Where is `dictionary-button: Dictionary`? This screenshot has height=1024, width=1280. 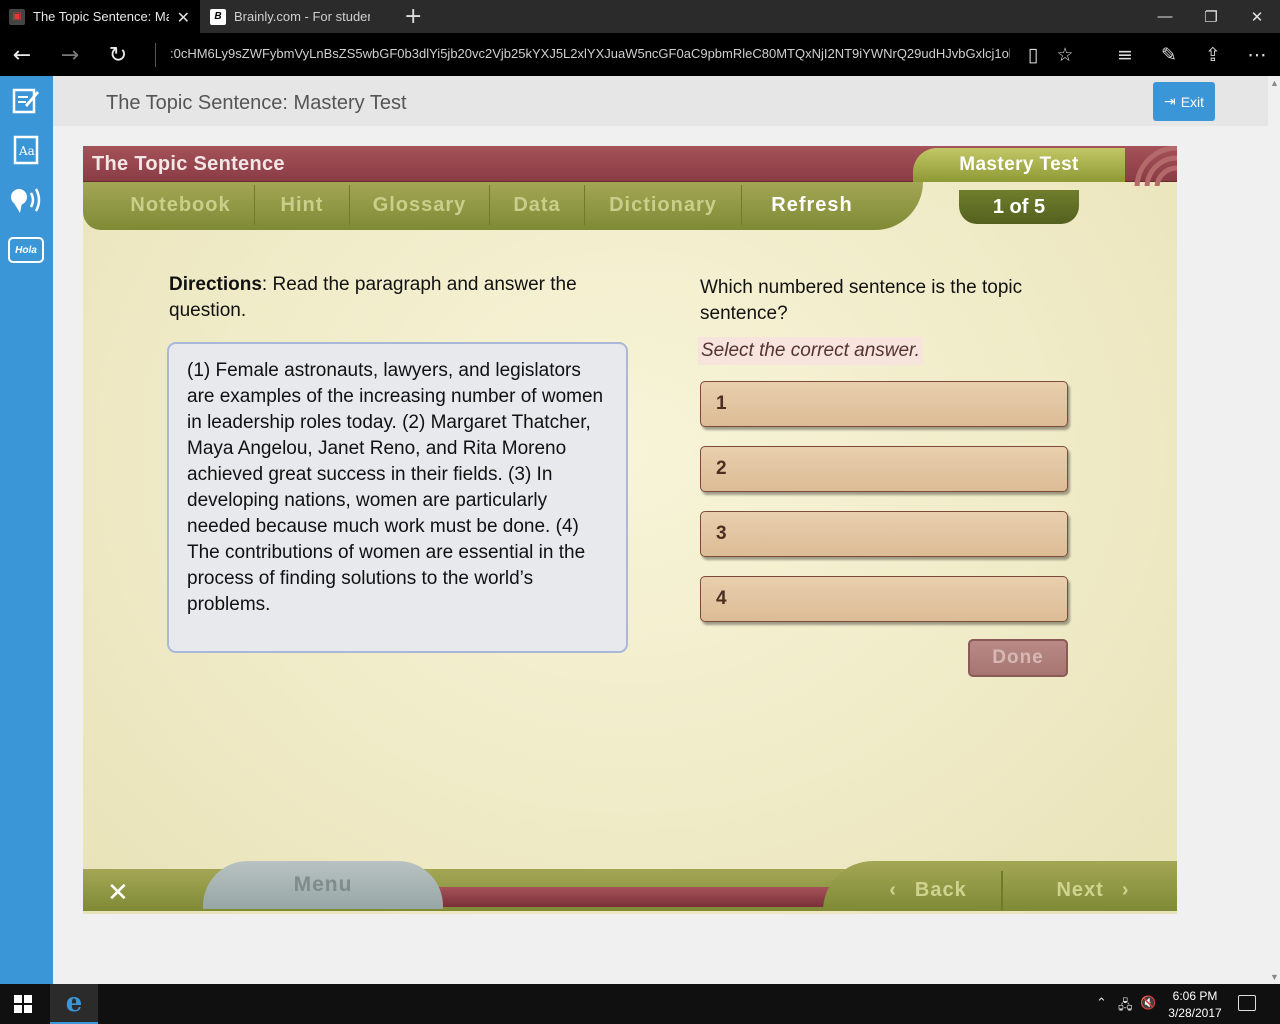
dictionary-button: Dictionary is located at coordinates (663, 205).